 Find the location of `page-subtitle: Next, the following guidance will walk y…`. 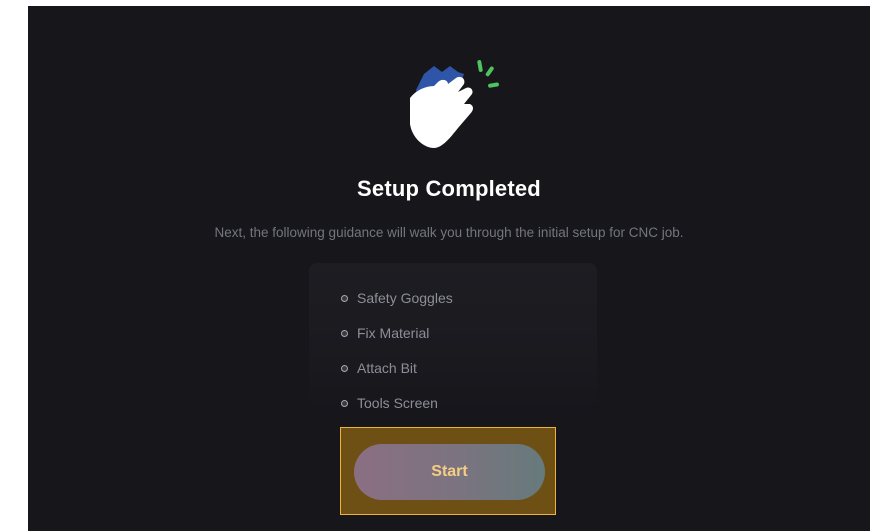

page-subtitle: Next, the following guidance will walk y… is located at coordinates (449, 232).